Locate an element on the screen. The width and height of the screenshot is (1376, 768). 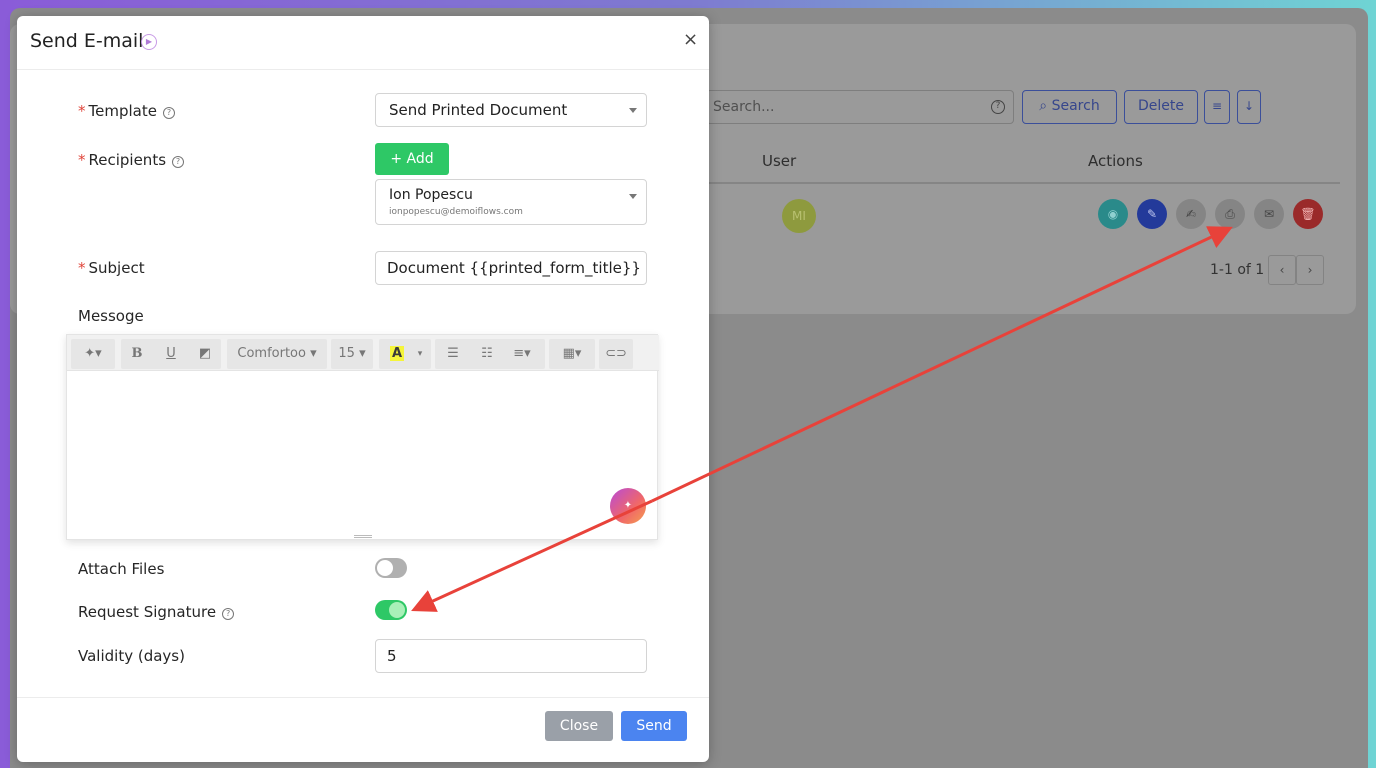
subject-input: Document {{printed_form_title}} is located at coordinates (511, 268).